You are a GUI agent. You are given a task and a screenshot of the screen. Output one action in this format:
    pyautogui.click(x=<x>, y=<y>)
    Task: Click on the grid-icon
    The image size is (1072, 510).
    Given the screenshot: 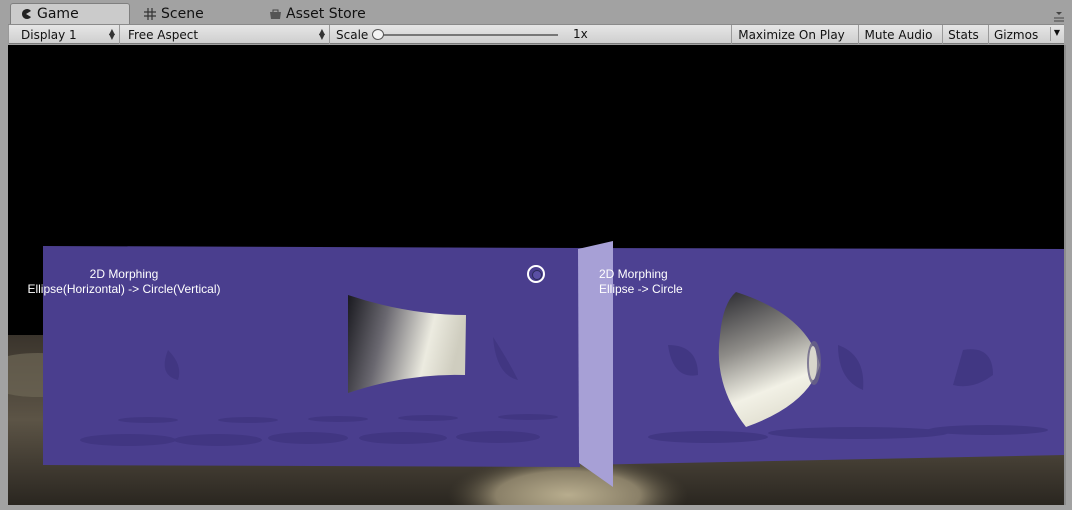 What is the action you would take?
    pyautogui.click(x=150, y=14)
    